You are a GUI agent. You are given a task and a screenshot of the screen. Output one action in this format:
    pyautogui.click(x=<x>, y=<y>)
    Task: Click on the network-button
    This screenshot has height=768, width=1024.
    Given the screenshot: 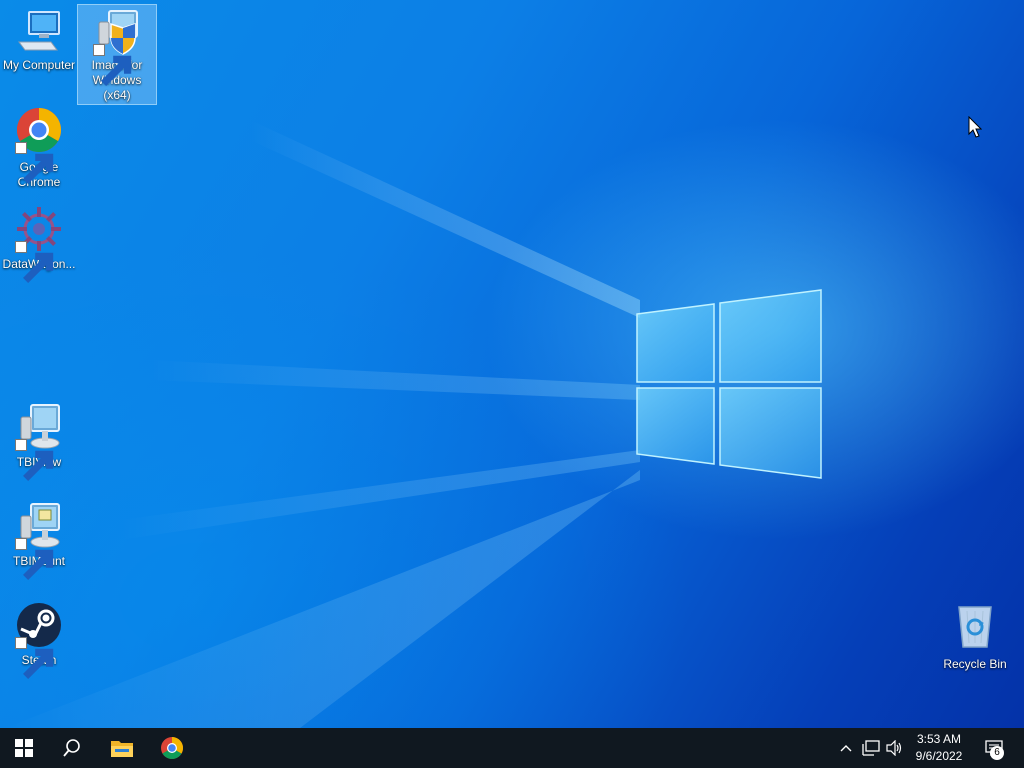 What is the action you would take?
    pyautogui.click(x=871, y=748)
    